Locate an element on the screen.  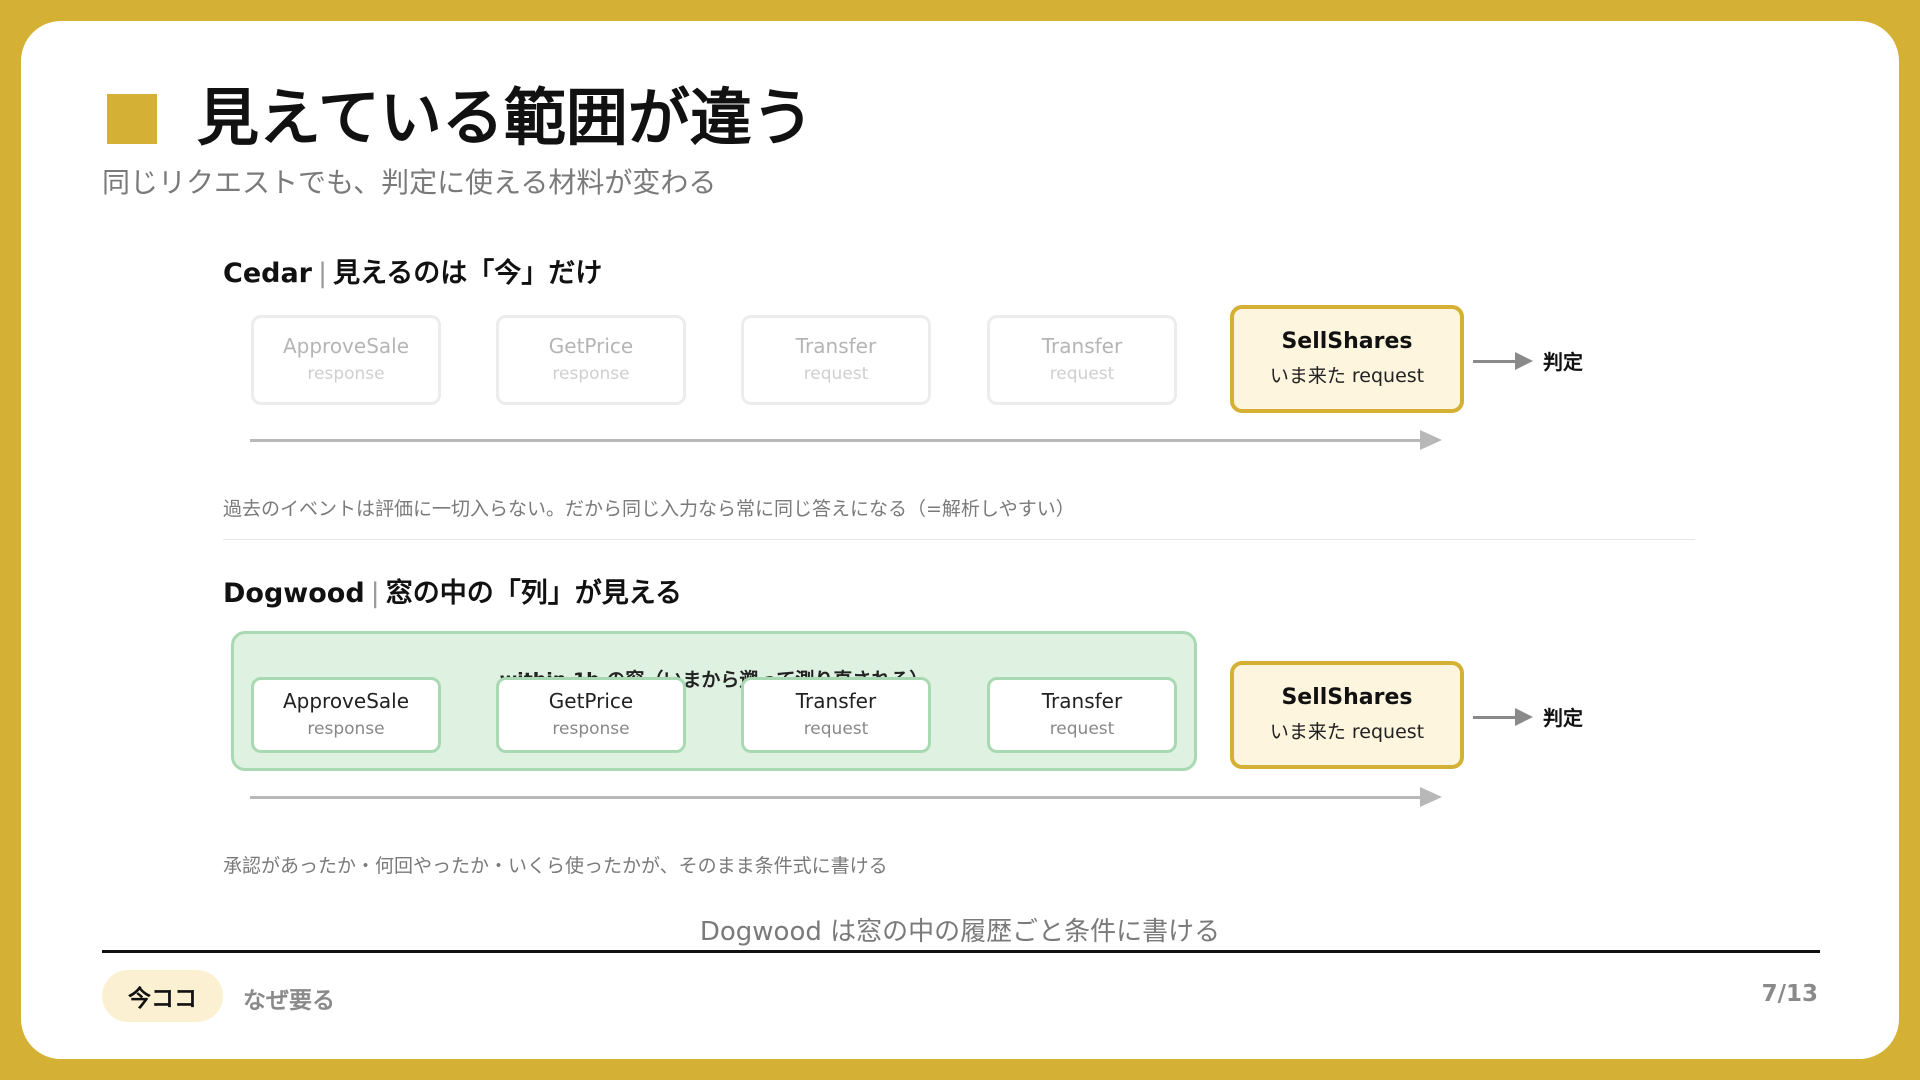
current-section-pill: 今ココ is located at coordinates (162, 996).